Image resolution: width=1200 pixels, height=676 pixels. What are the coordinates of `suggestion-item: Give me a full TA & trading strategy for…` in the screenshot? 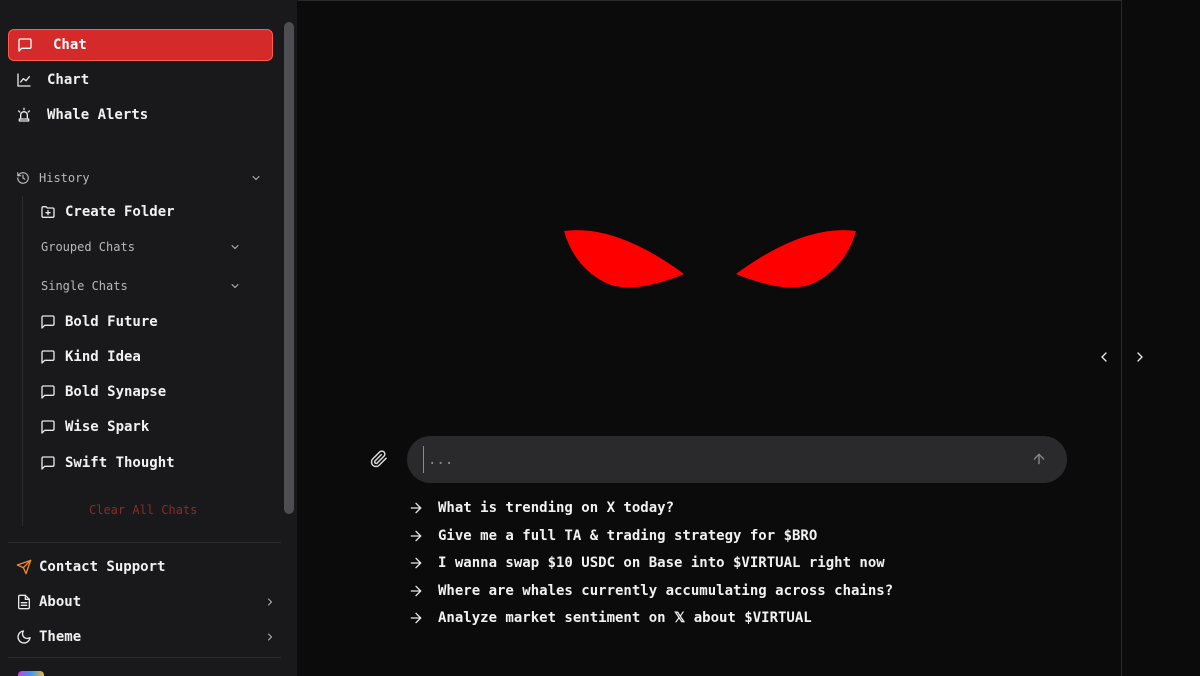 It's located at (708, 536).